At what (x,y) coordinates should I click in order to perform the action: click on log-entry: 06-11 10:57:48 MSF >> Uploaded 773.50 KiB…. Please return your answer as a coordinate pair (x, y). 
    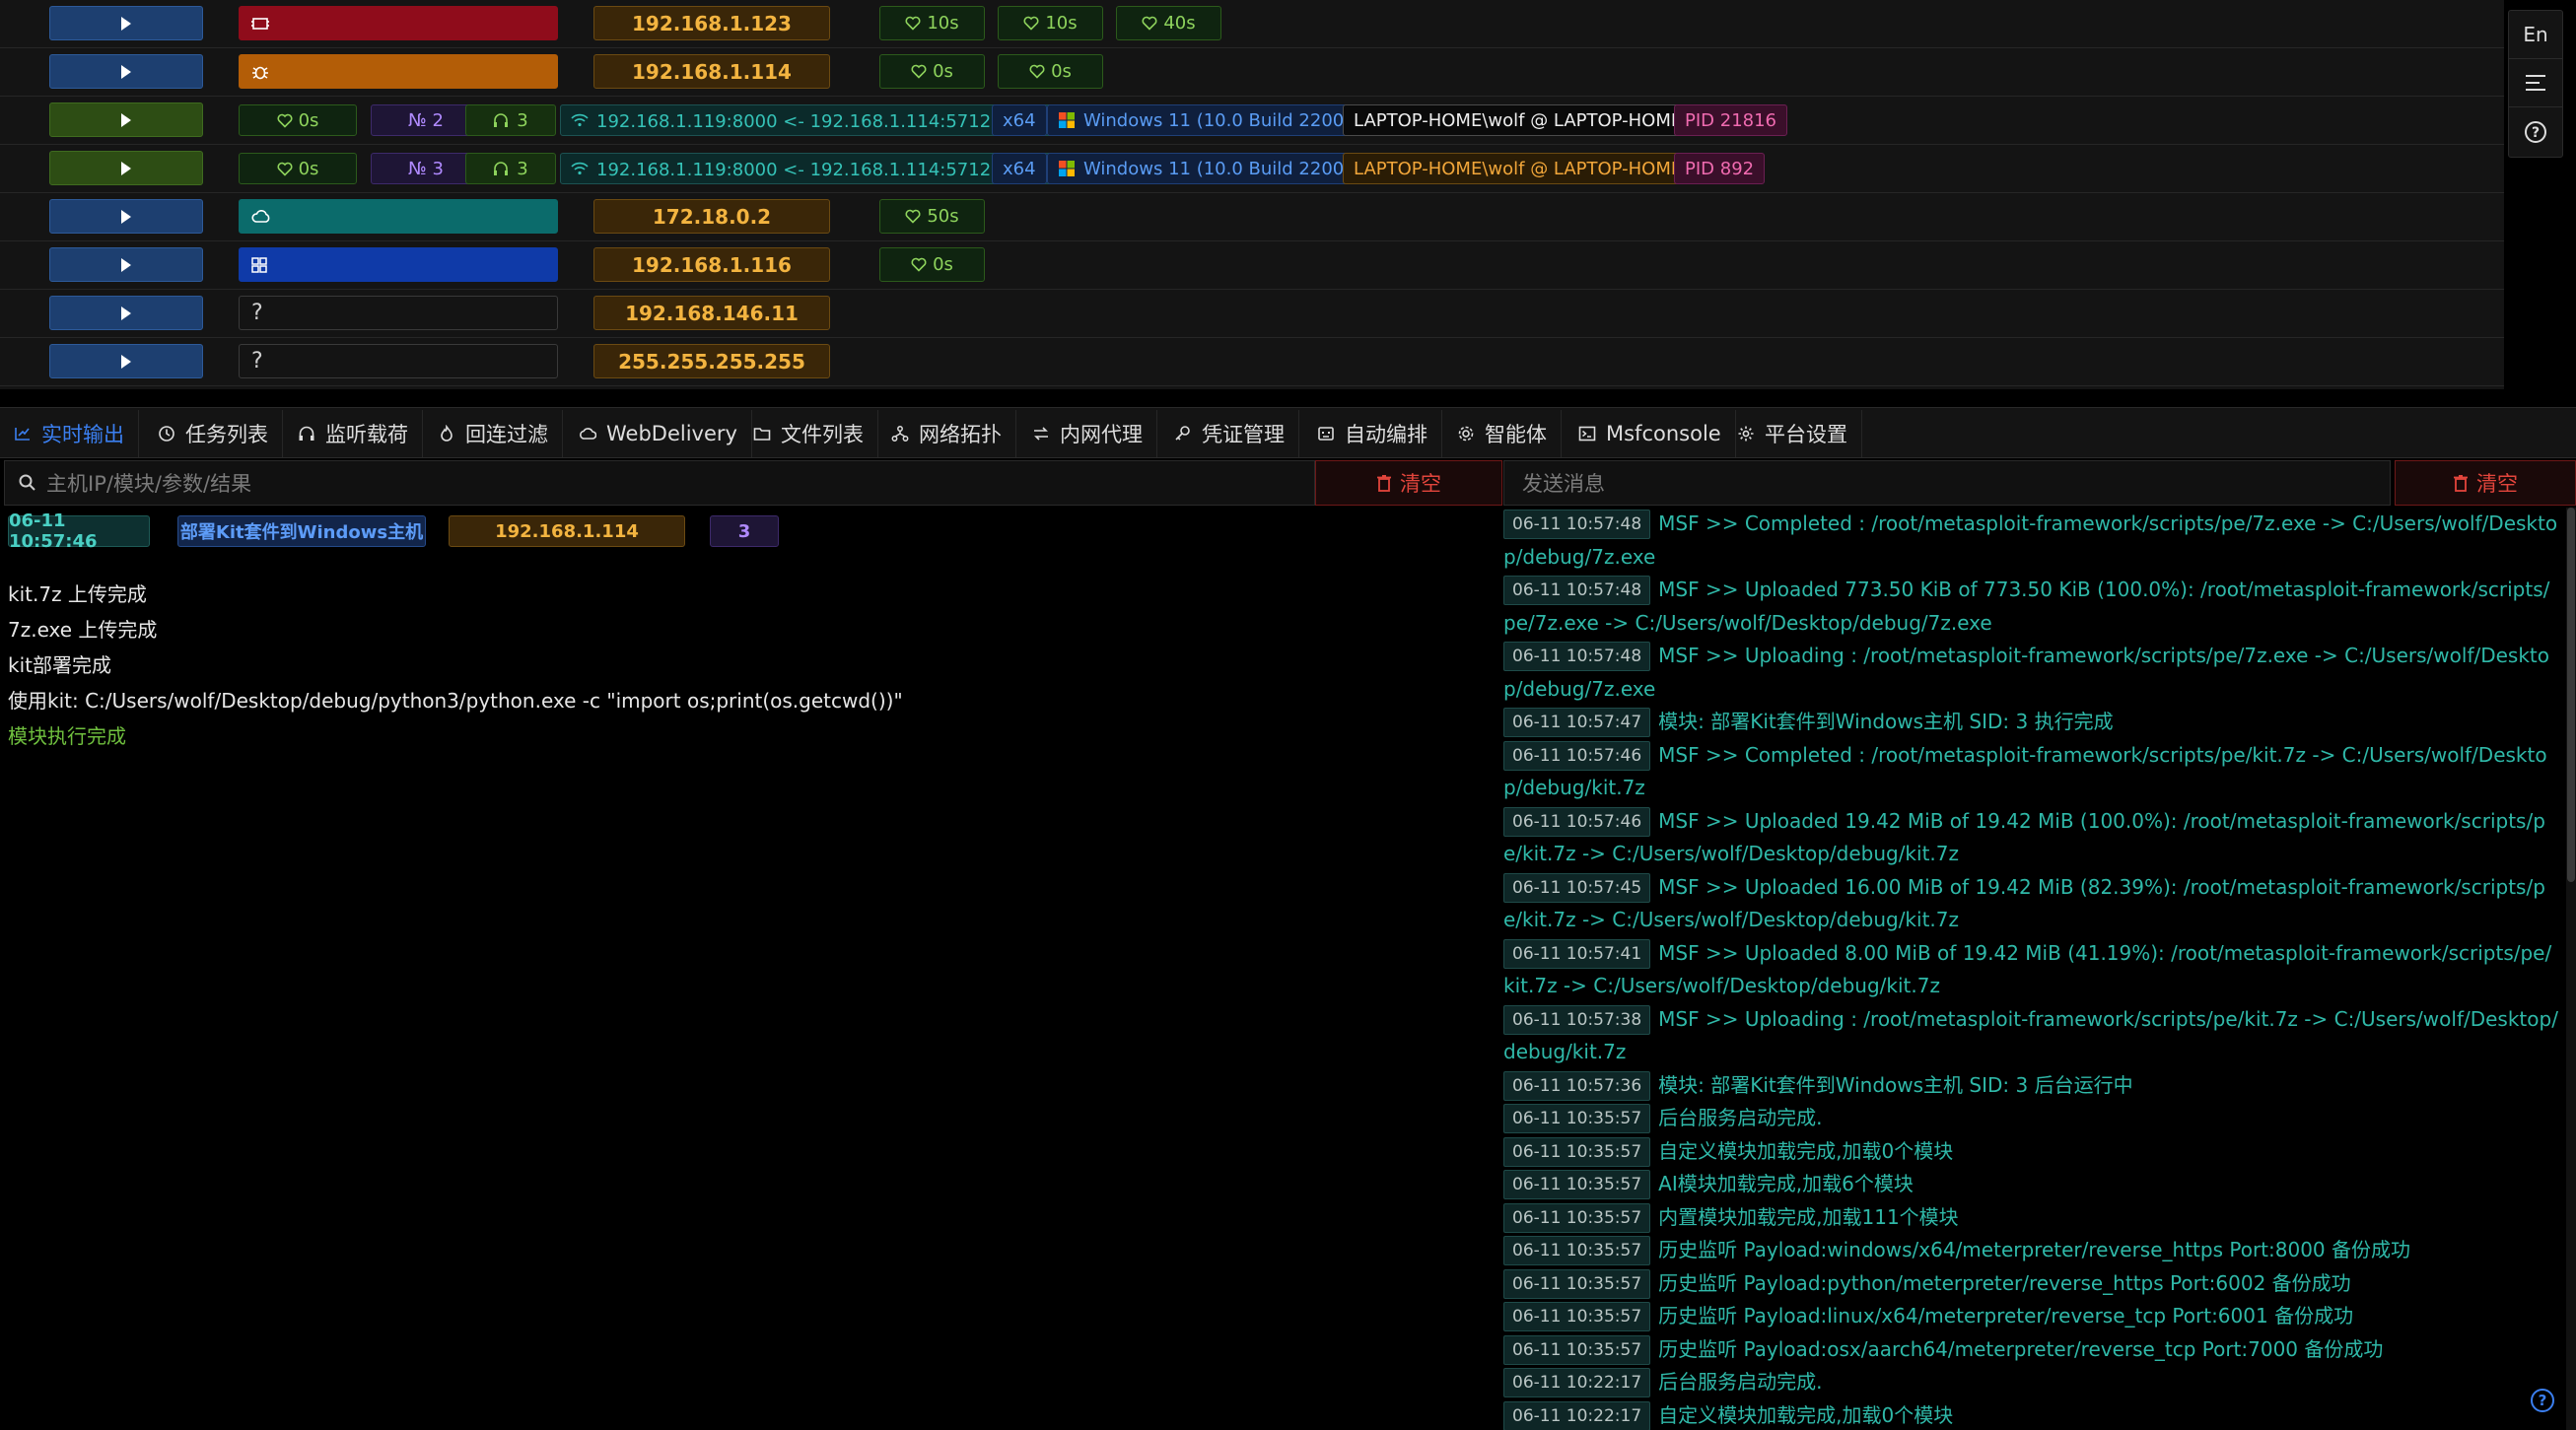
    Looking at the image, I should click on (2031, 607).